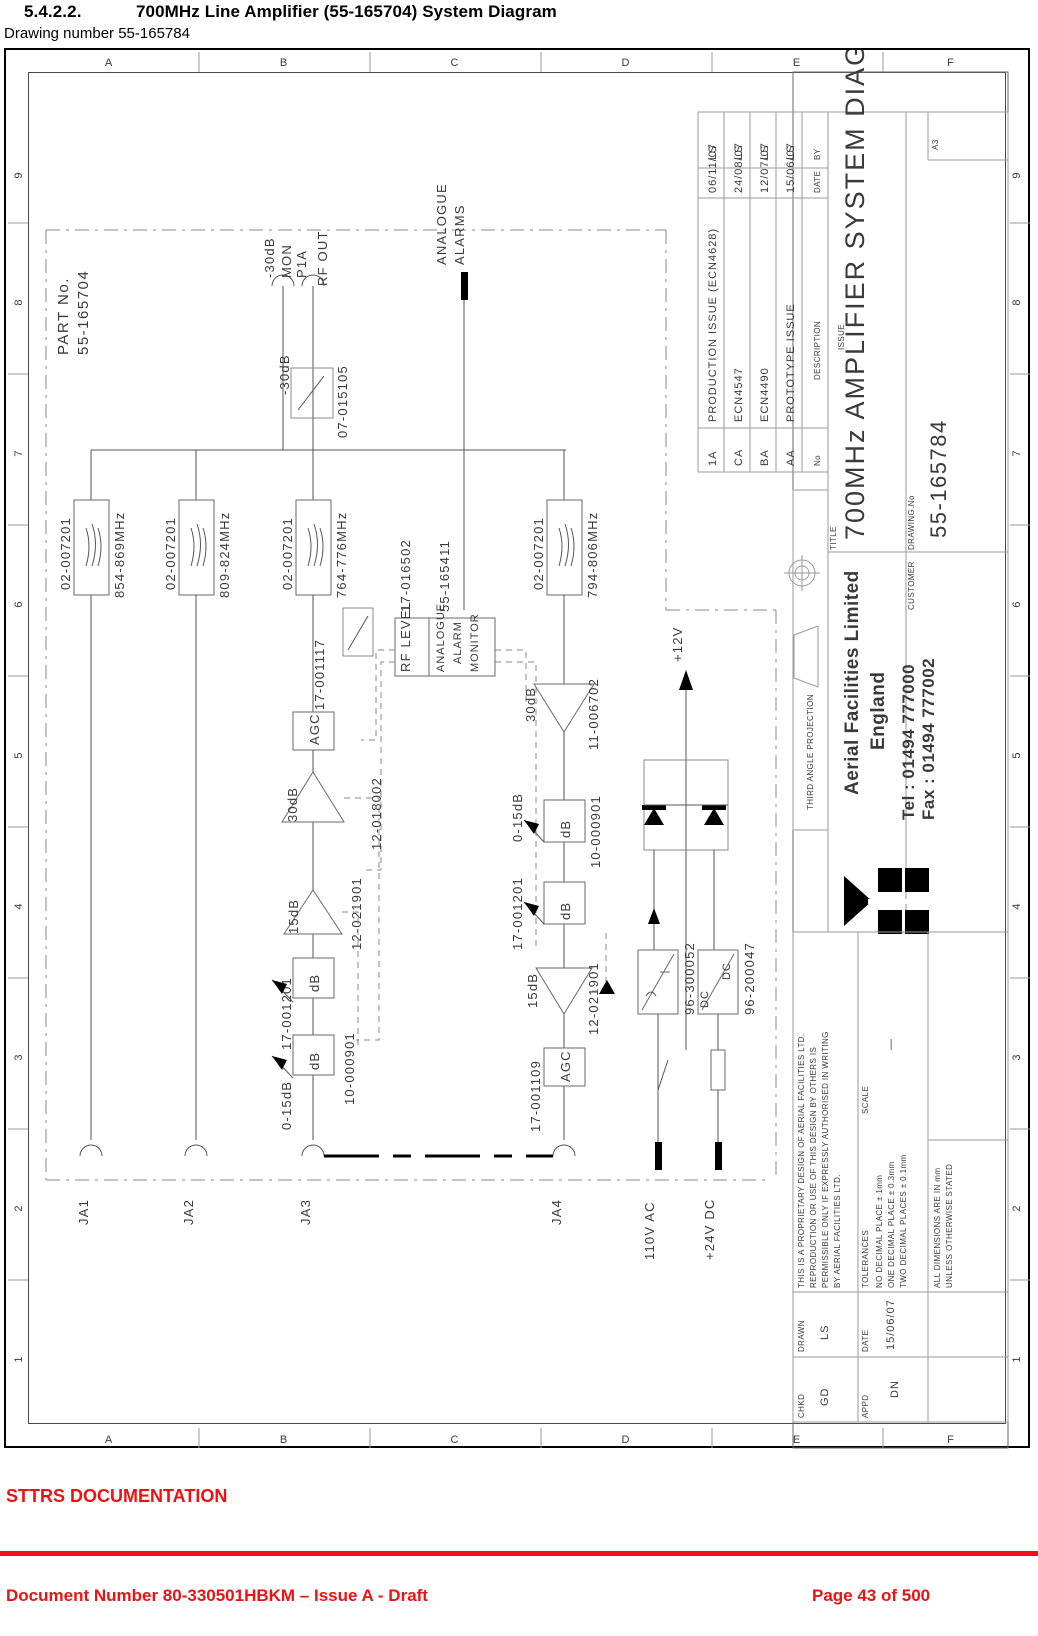 This screenshot has width=1038, height=1636. What do you see at coordinates (19, 452) in the screenshot?
I see `zone-left-7: 7` at bounding box center [19, 452].